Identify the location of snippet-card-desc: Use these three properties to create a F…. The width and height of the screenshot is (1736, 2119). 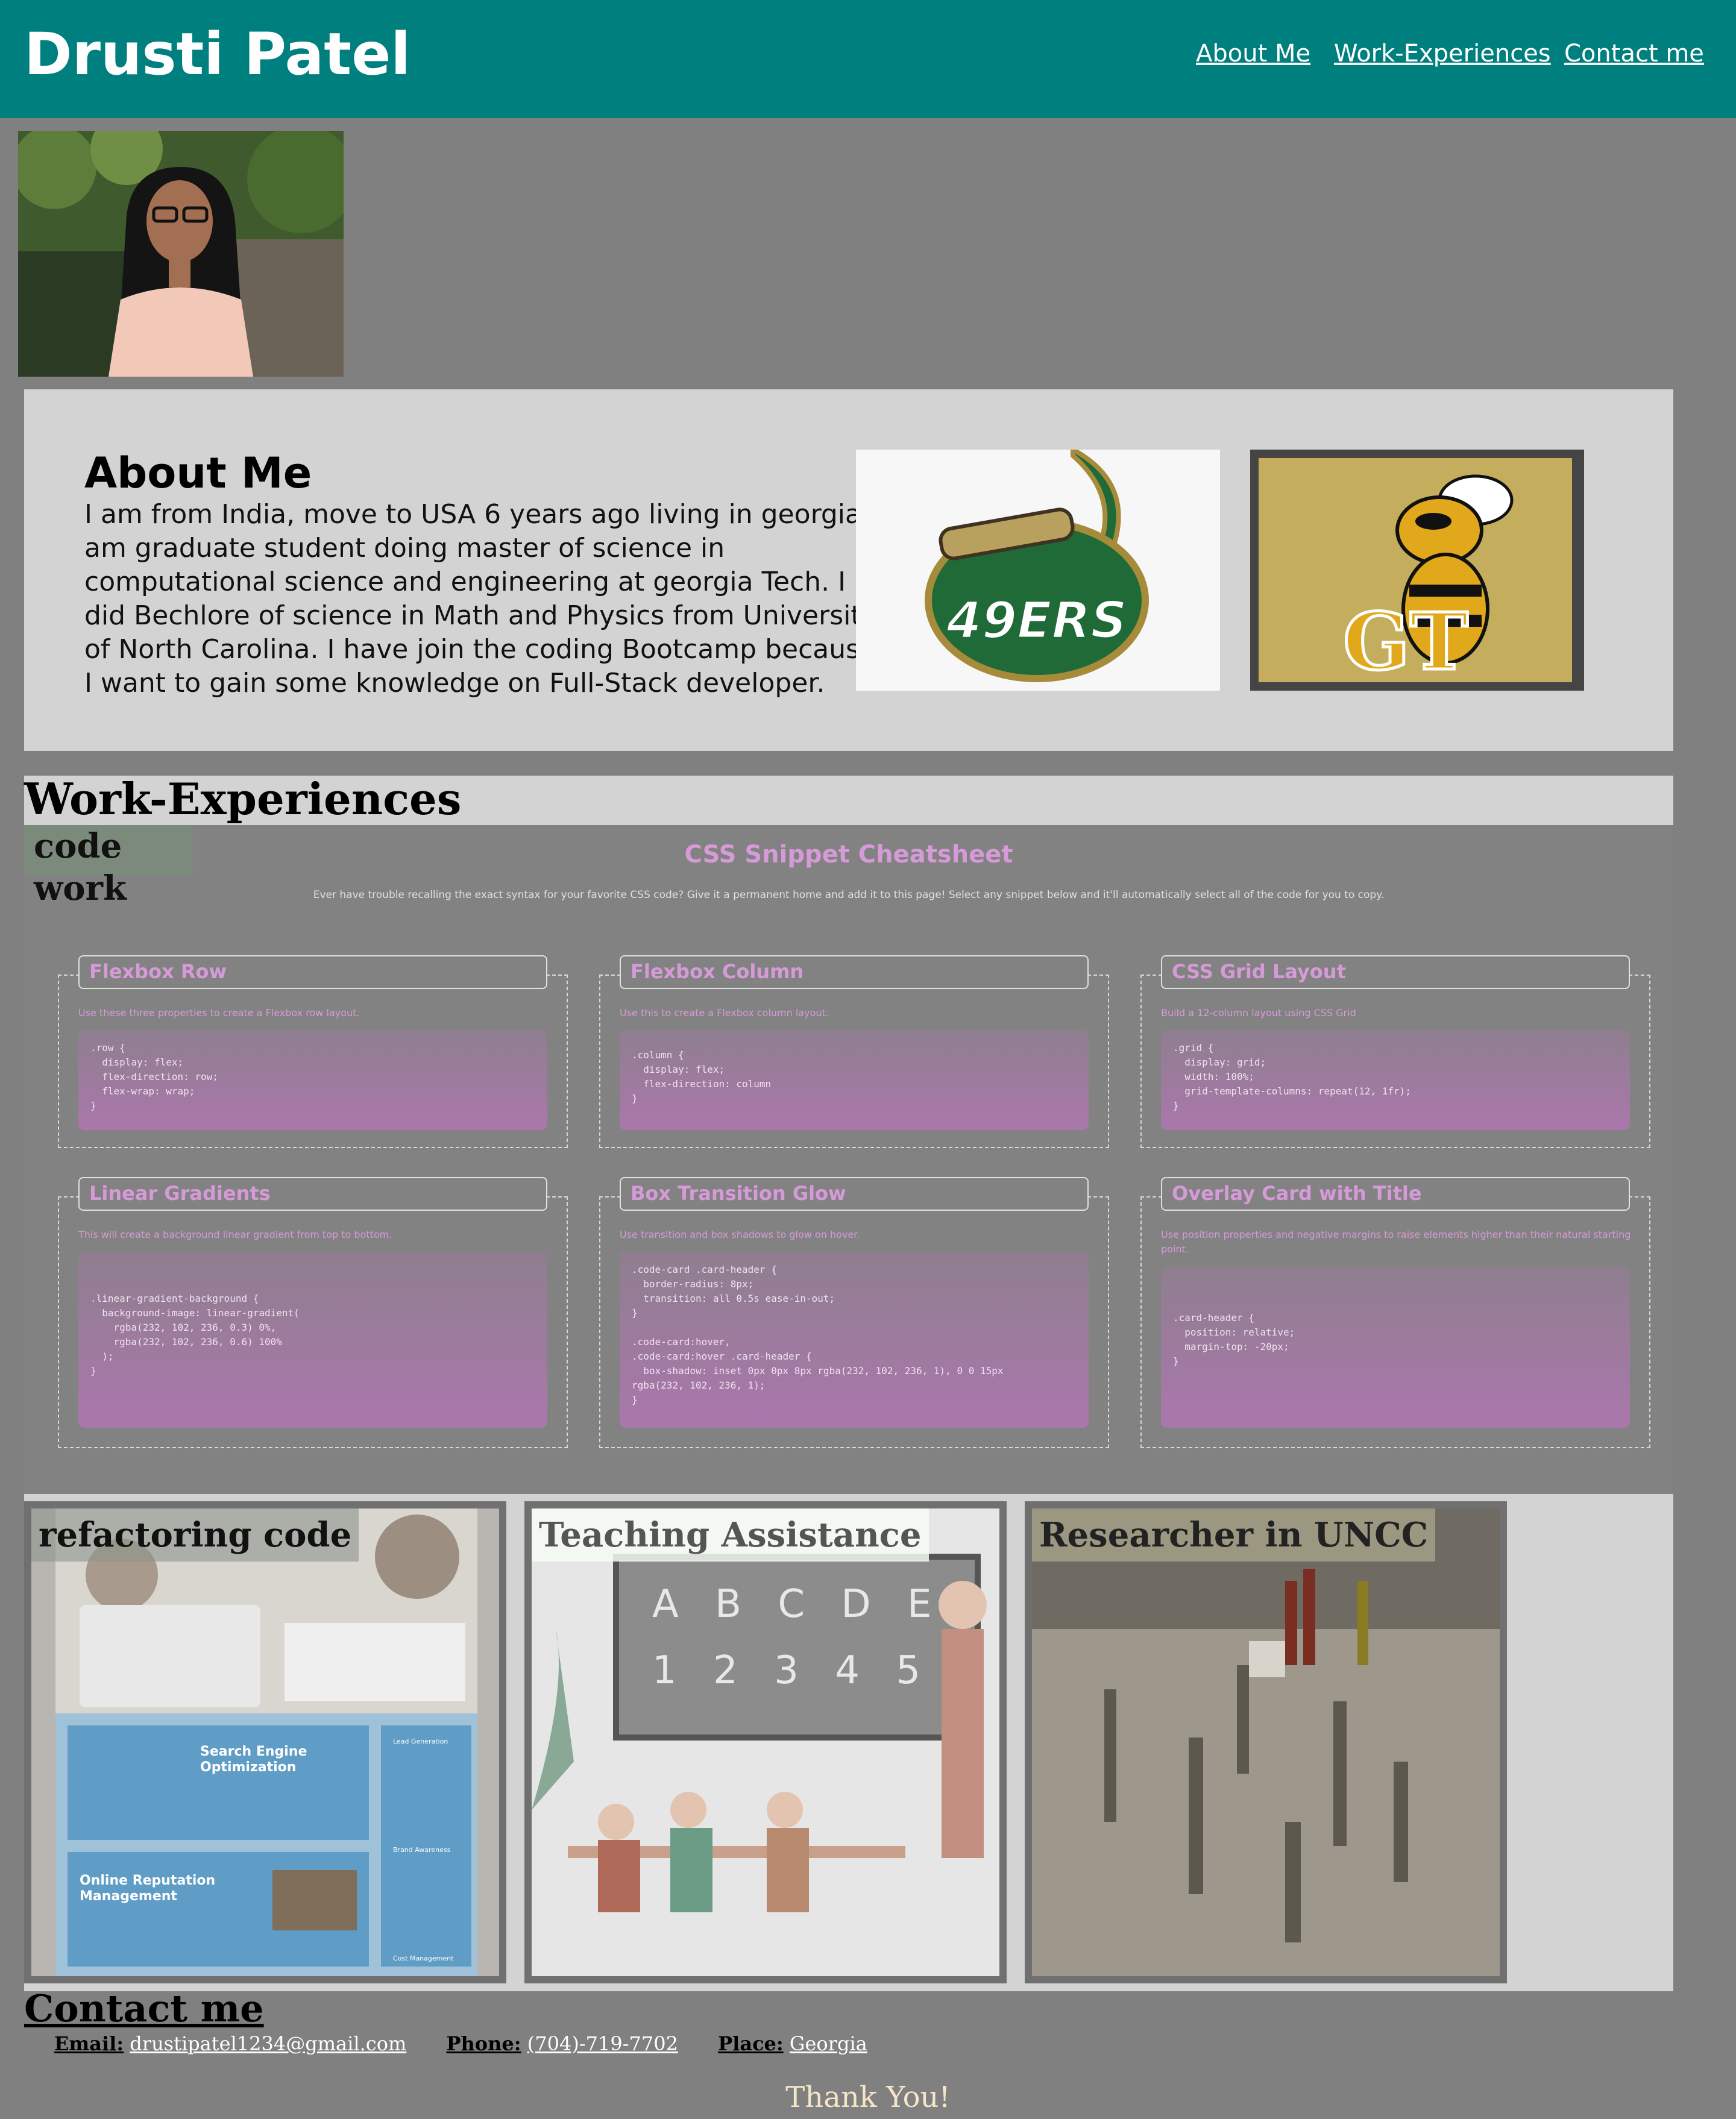
(219, 1013).